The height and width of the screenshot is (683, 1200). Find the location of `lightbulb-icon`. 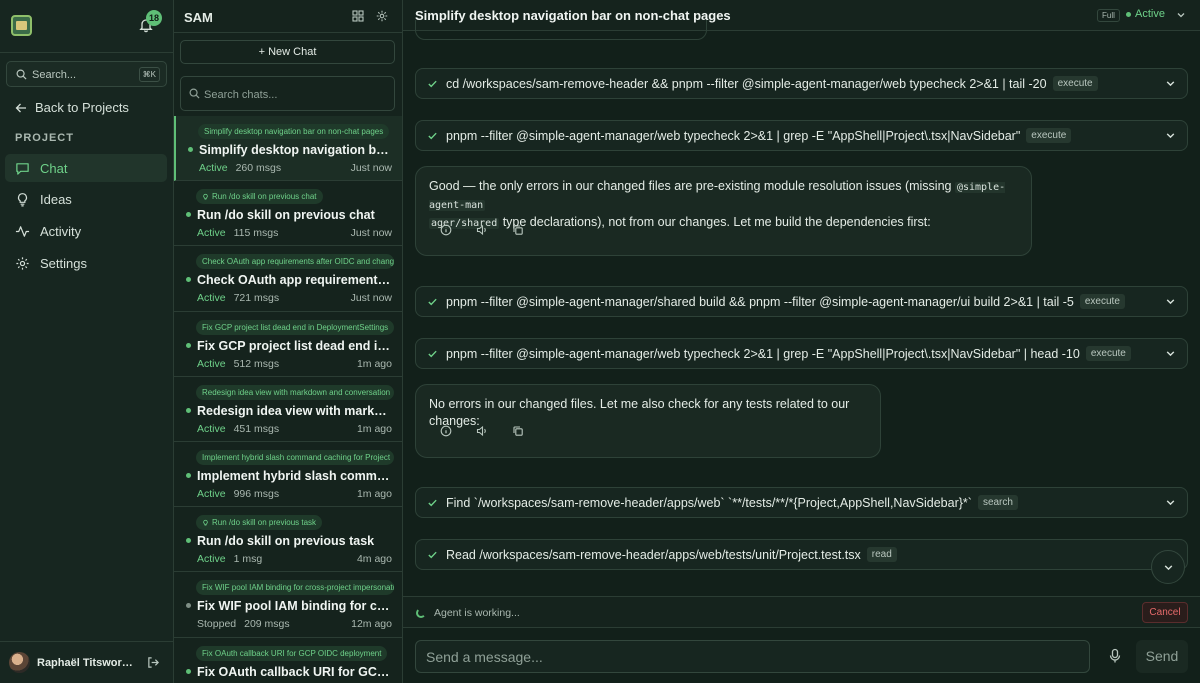

lightbulb-icon is located at coordinates (205, 197).